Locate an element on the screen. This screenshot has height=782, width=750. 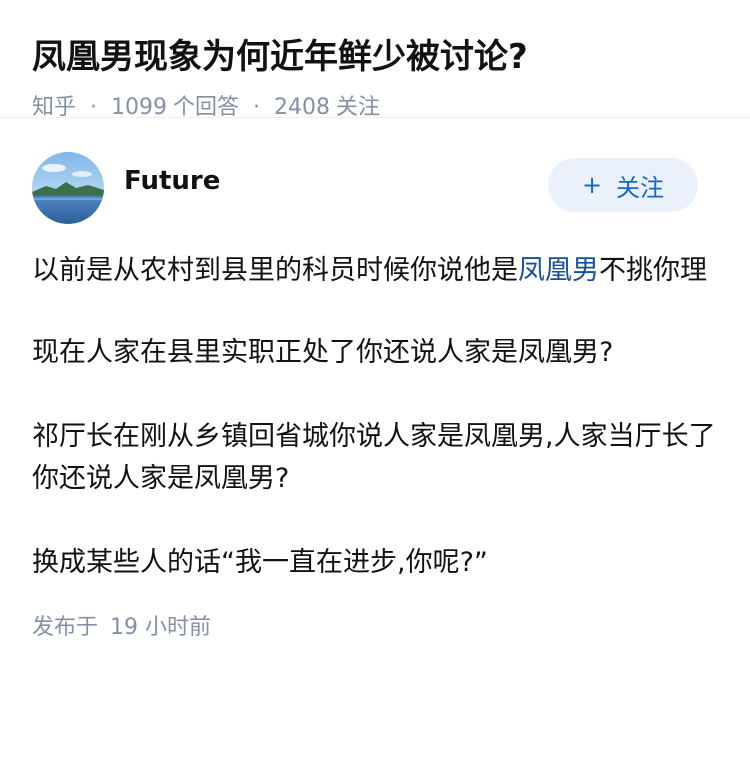
followers-count: 2408 is located at coordinates (302, 107).